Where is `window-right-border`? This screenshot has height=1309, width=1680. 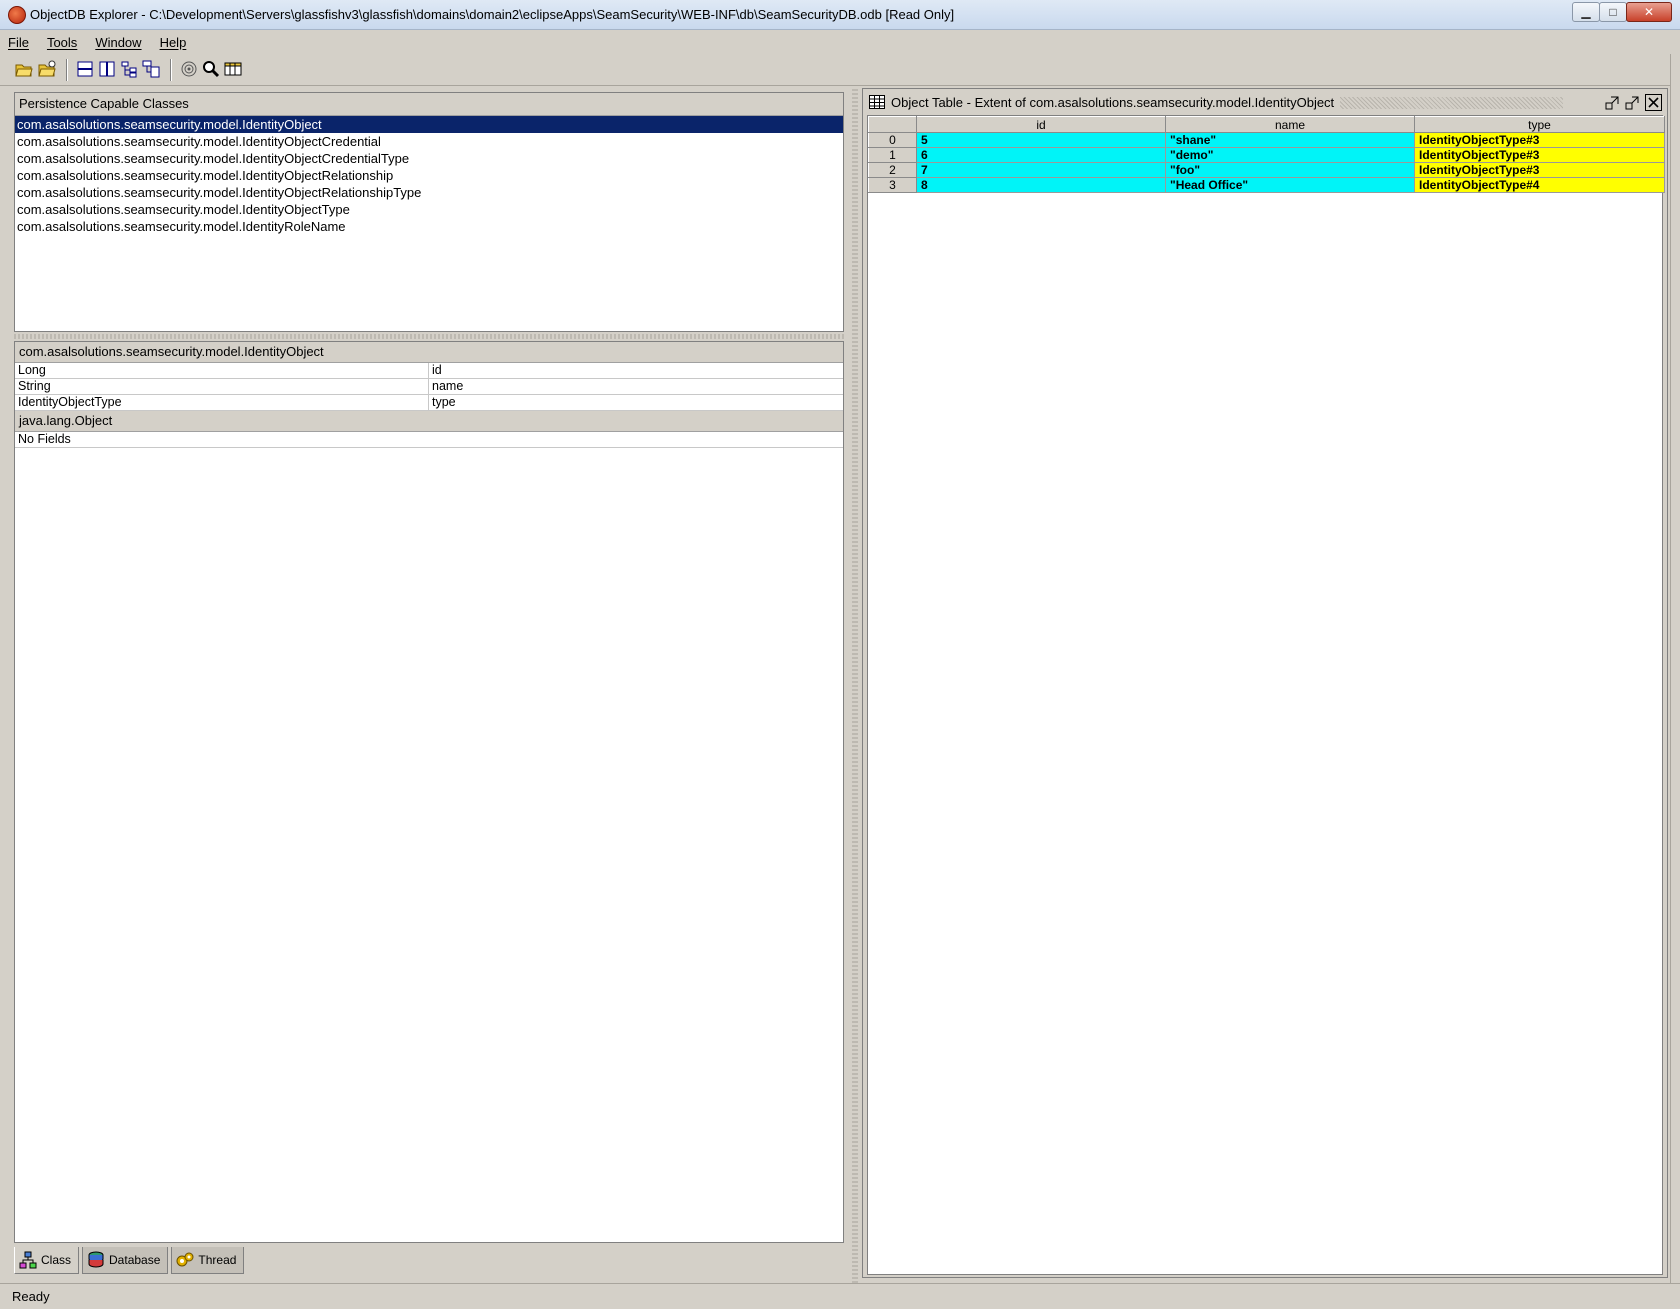 window-right-border is located at coordinates (1675, 669).